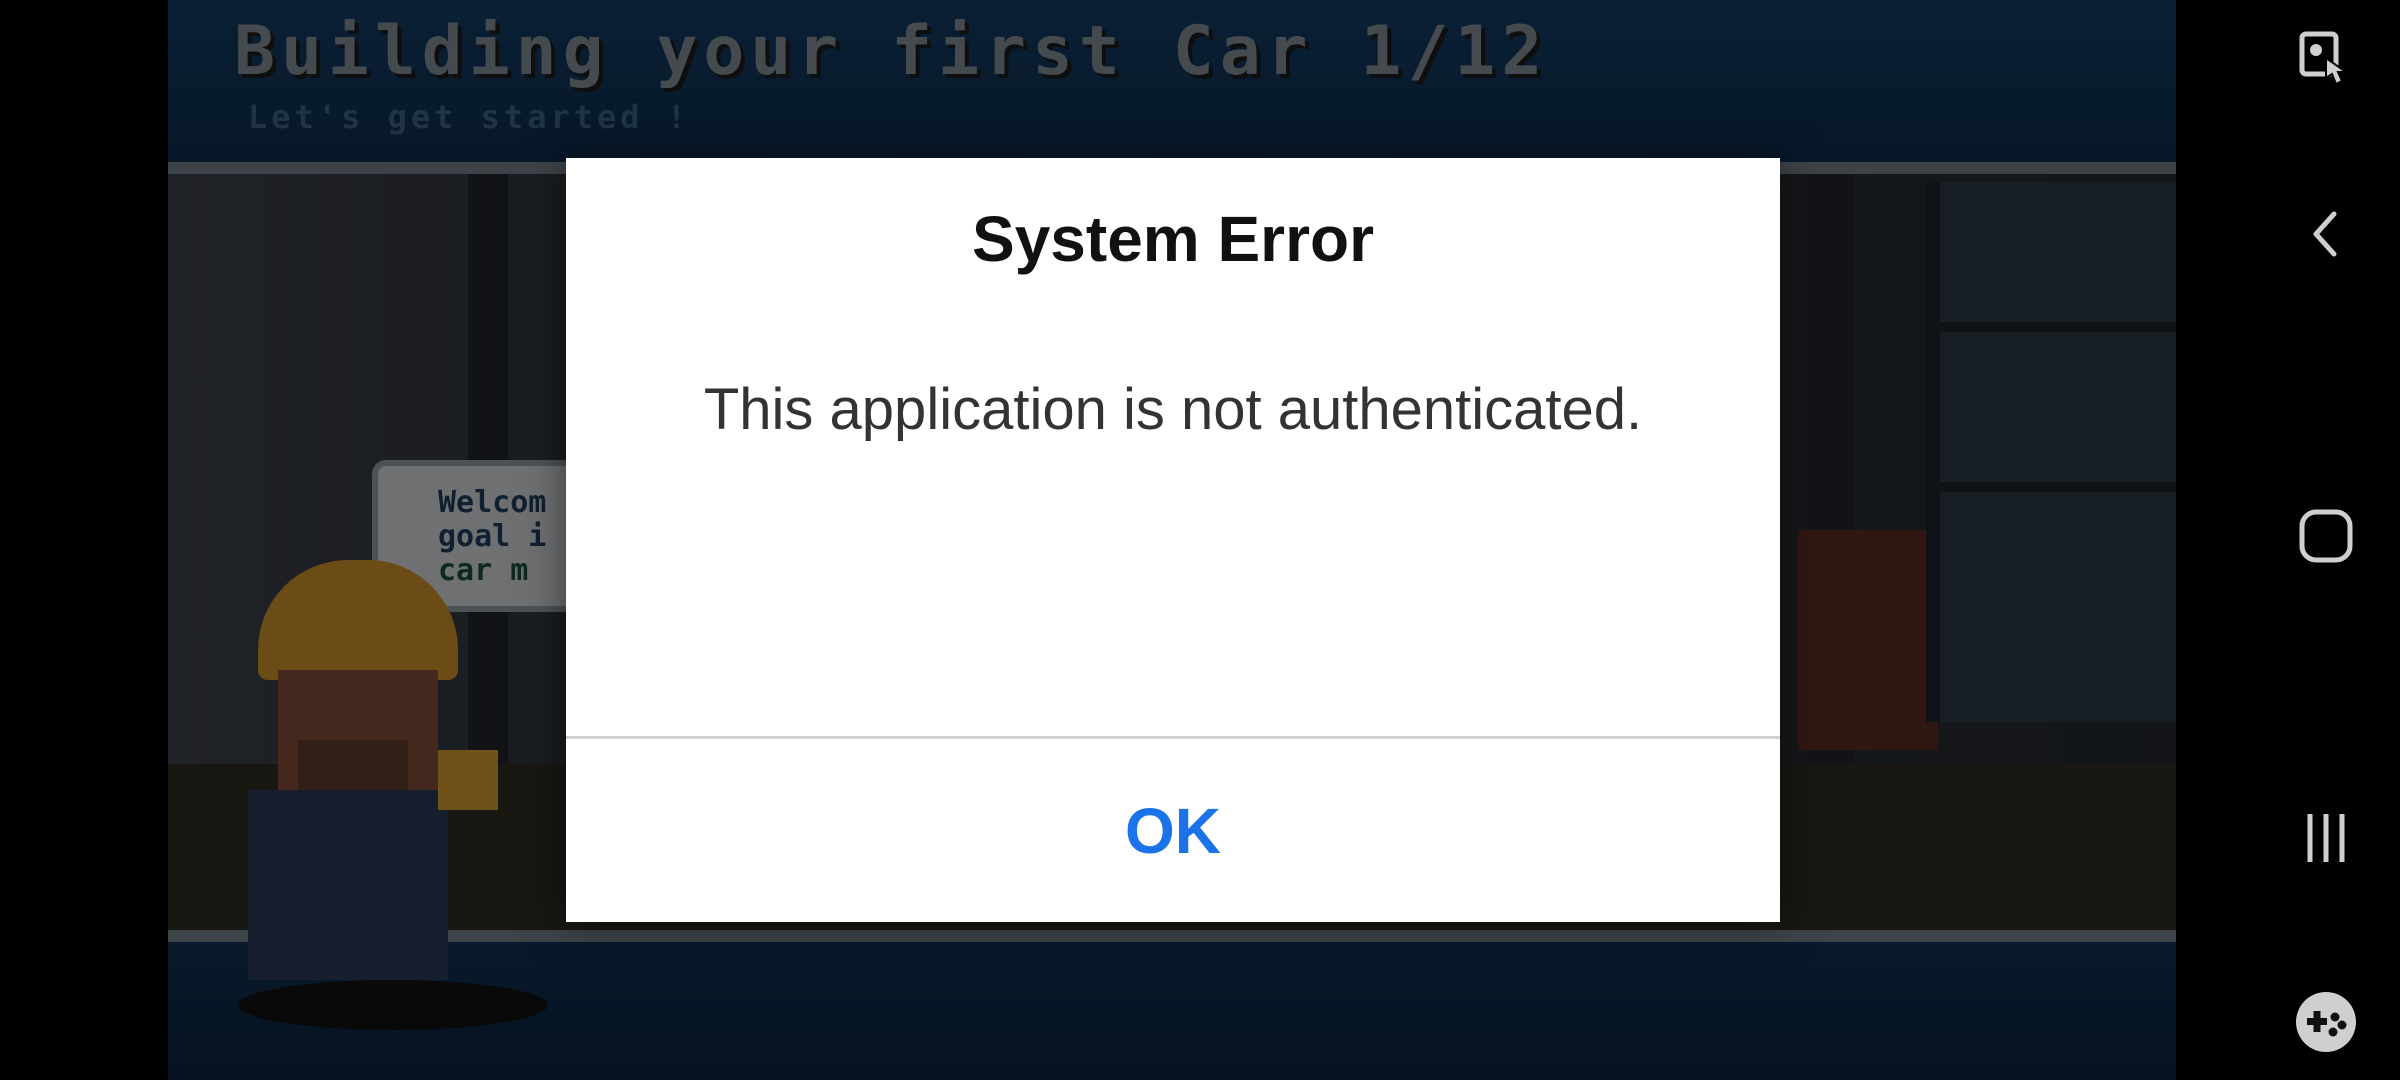  Describe the element at coordinates (2326, 1022) in the screenshot. I see `game-tools-icon` at that location.